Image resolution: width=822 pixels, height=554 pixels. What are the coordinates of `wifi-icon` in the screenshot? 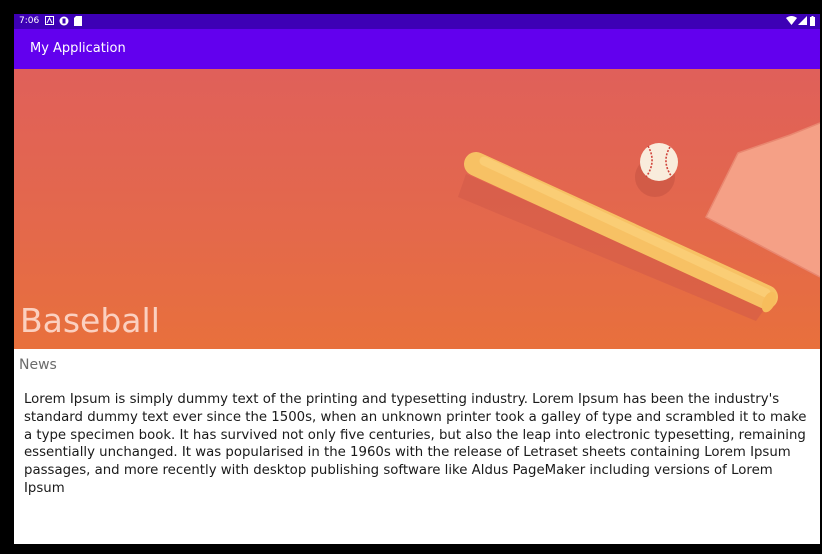 It's located at (791, 20).